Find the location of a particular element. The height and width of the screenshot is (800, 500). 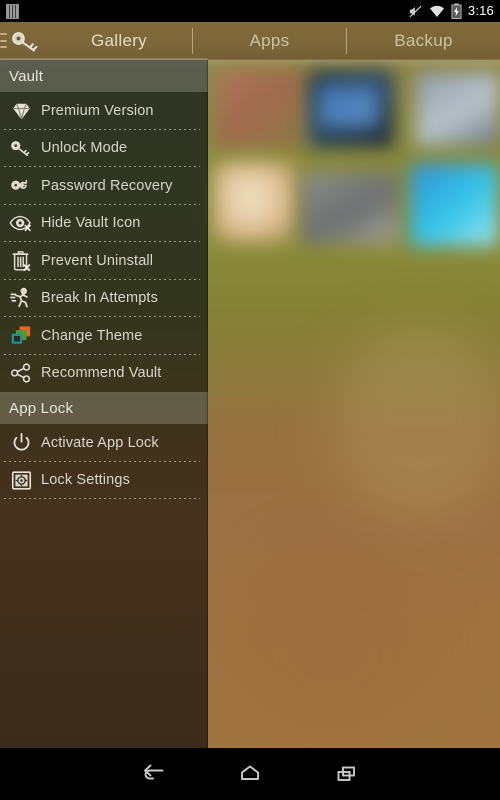

menu-item-label: Recommend Vault is located at coordinates (101, 373).